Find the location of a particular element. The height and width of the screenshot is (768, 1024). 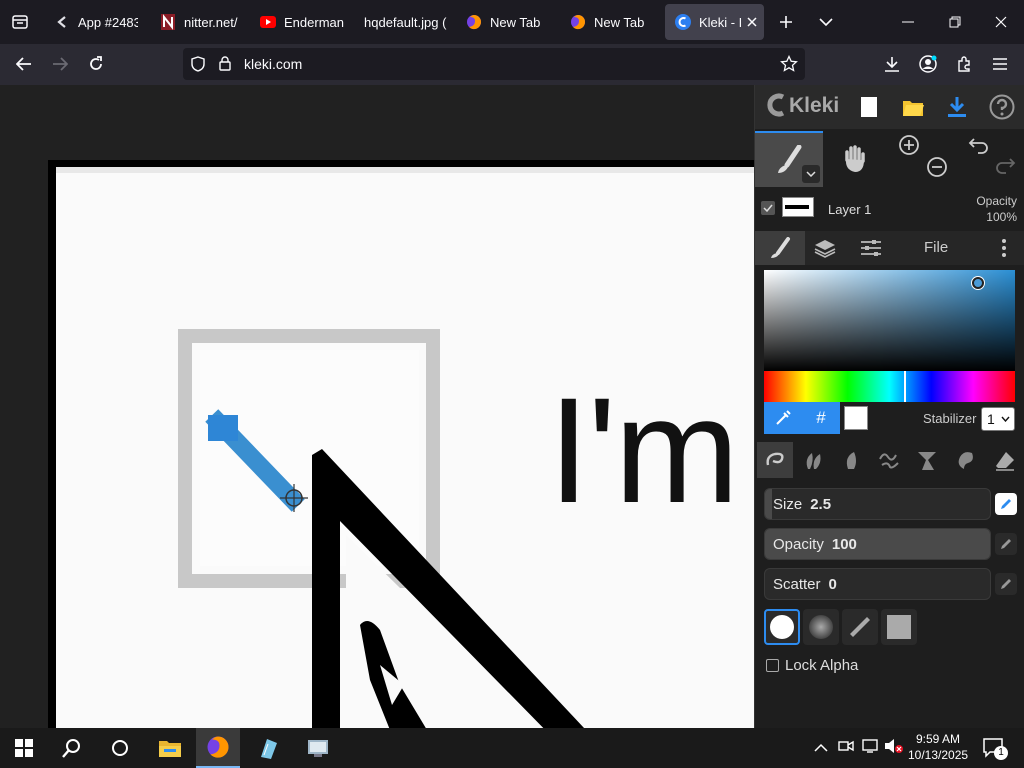

url-text: kleki.com is located at coordinates (273, 64).